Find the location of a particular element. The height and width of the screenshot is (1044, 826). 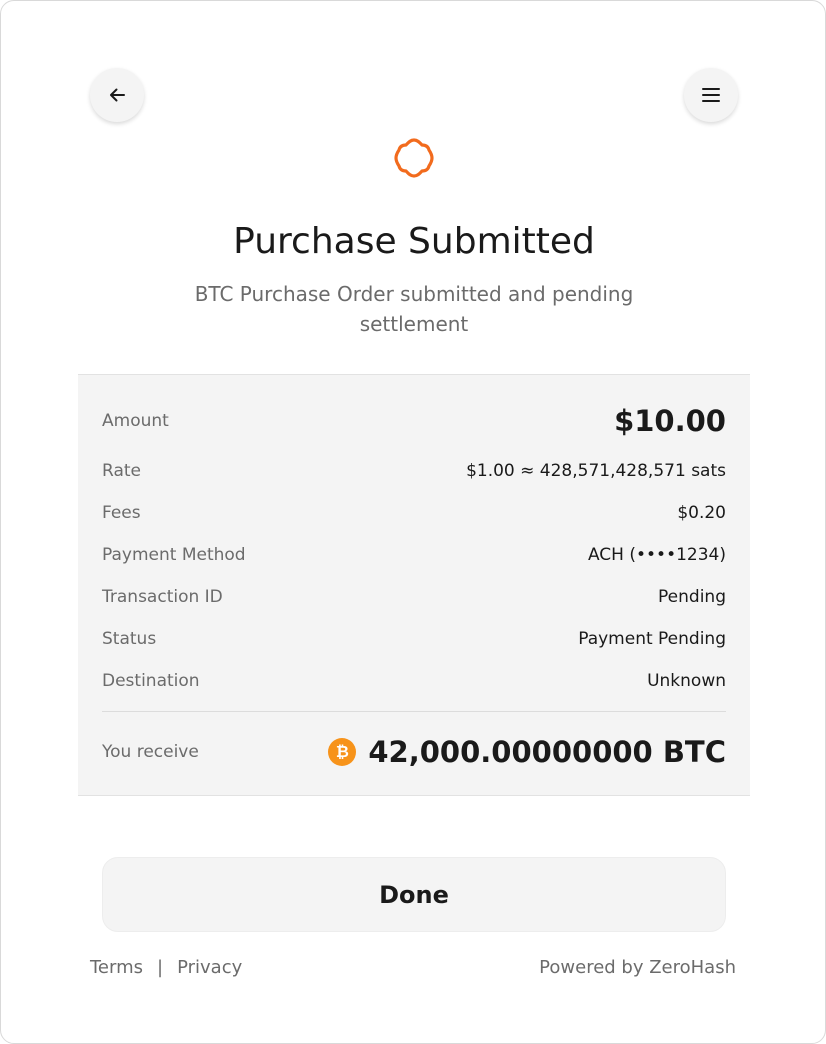

amount-label: Amount is located at coordinates (135, 421).